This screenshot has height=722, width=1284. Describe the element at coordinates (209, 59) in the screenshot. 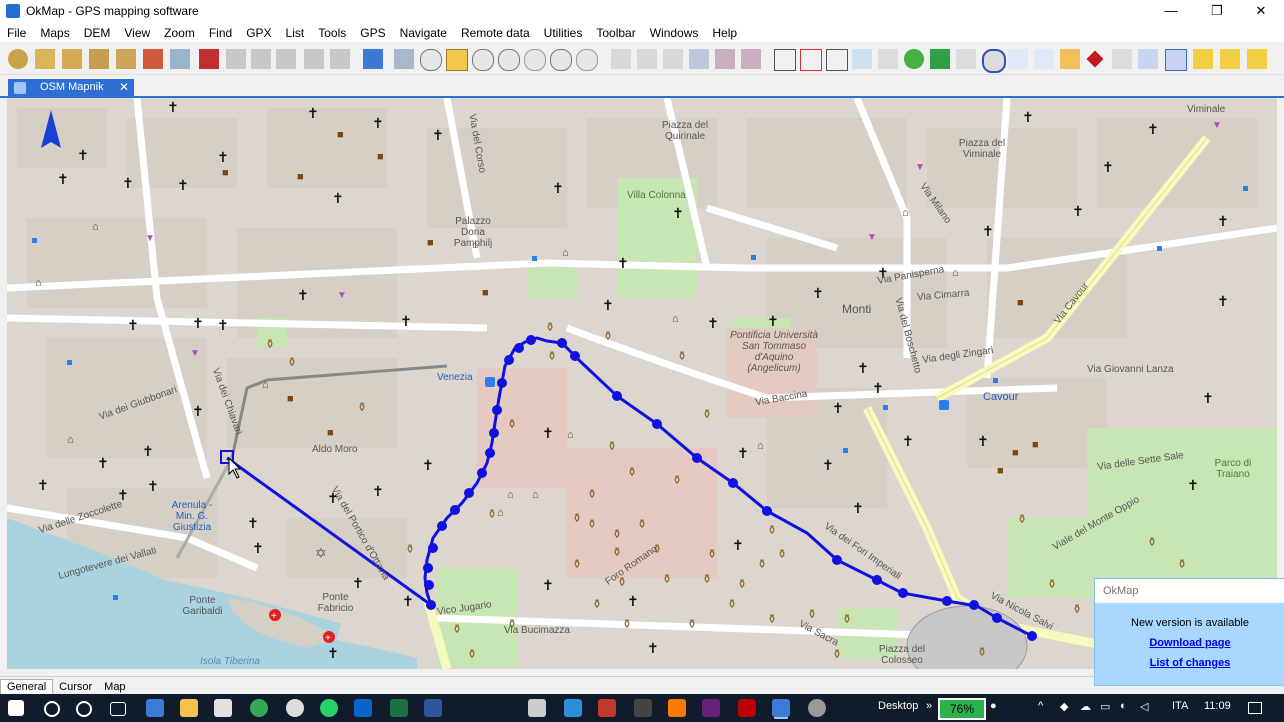

I see `print-icon` at that location.